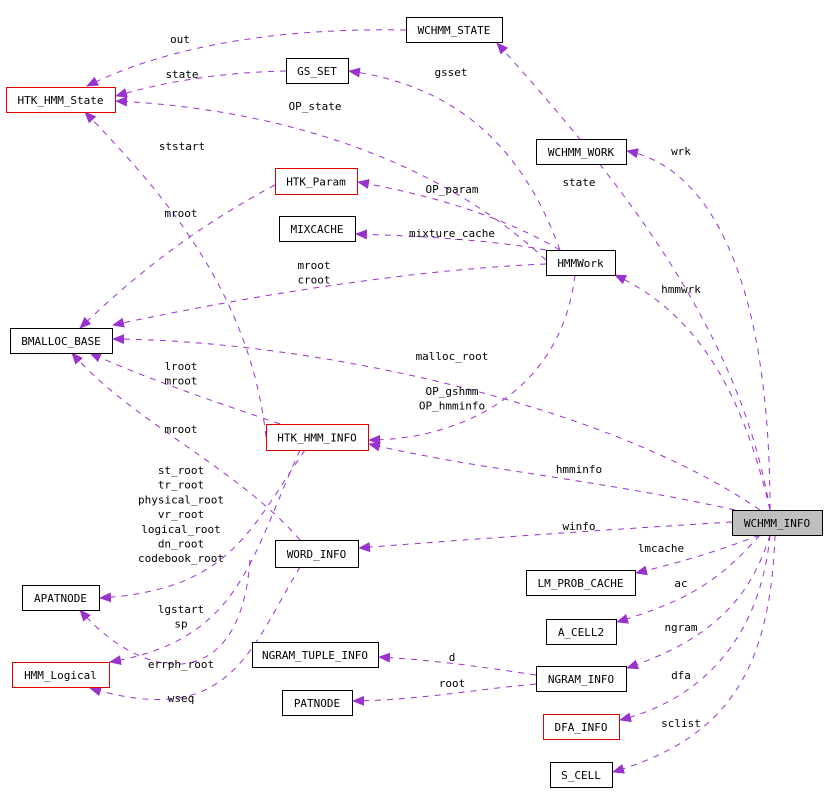  I want to click on node-word-info: WORD_INFO, so click(317, 554).